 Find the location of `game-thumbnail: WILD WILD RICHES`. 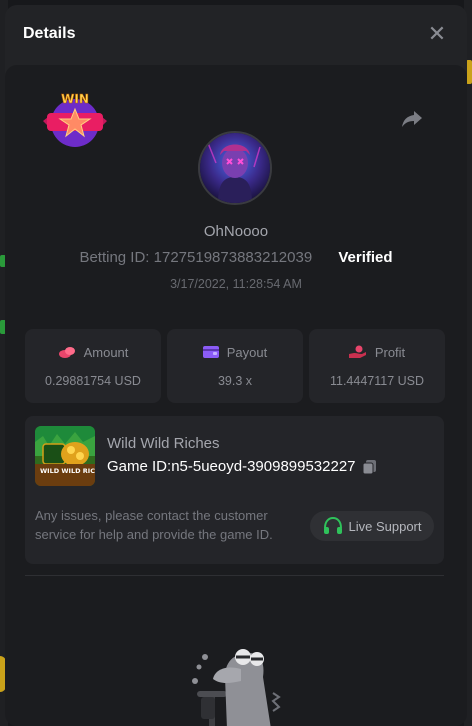

game-thumbnail: WILD WILD RICHES is located at coordinates (65, 456).